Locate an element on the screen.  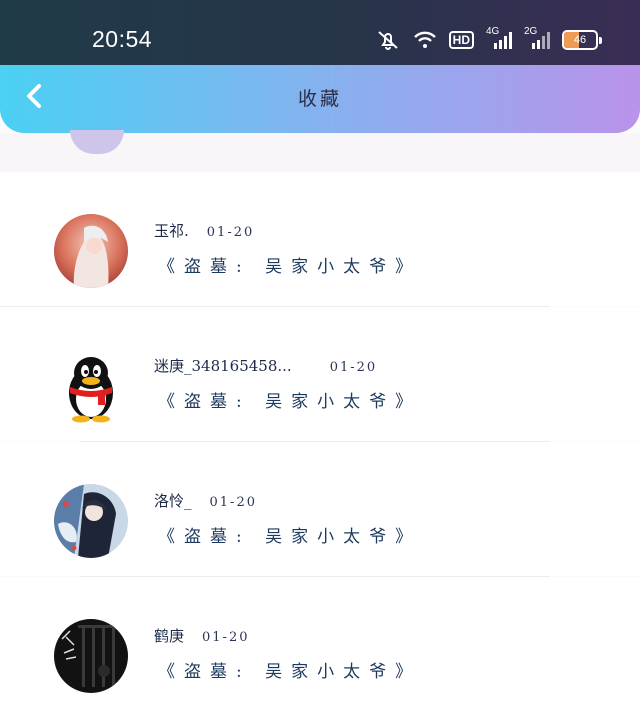
user-name: 洛怜_ is located at coordinates (173, 501).